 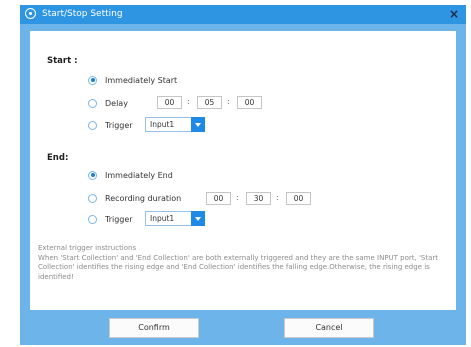 What do you see at coordinates (298, 198) in the screenshot?
I see `duration-seconds-field: 00` at bounding box center [298, 198].